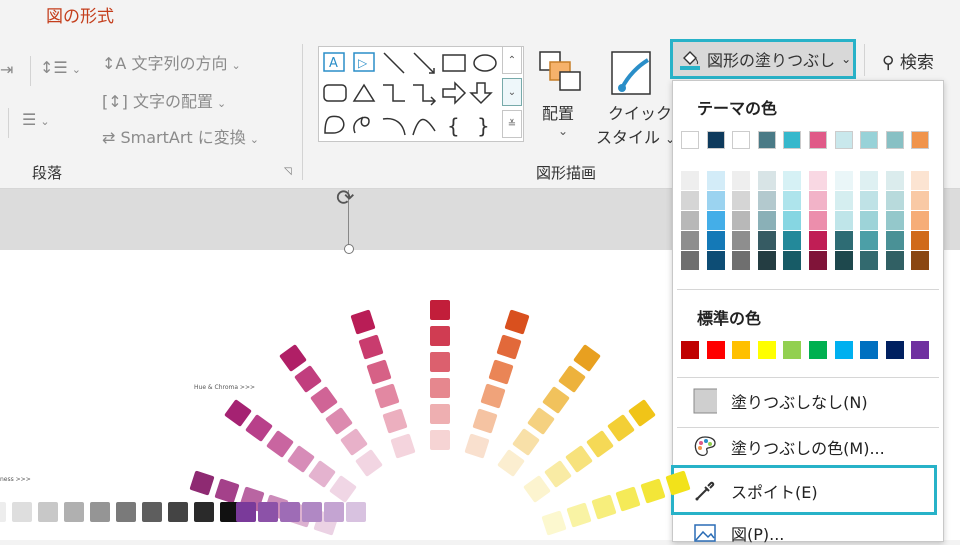  Describe the element at coordinates (763, 59) in the screenshot. I see `shape-fill-button: 図形の塗りつぶし ⌄` at that location.